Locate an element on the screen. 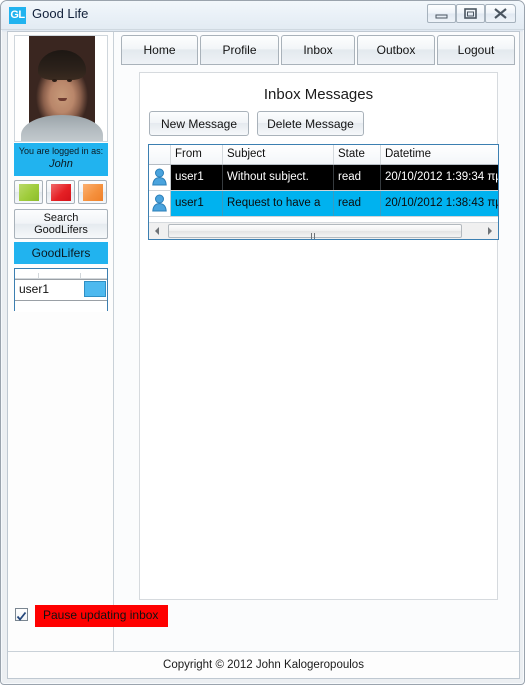 Image resolution: width=525 pixels, height=685 pixels. logged-in-username: John is located at coordinates (61, 164).